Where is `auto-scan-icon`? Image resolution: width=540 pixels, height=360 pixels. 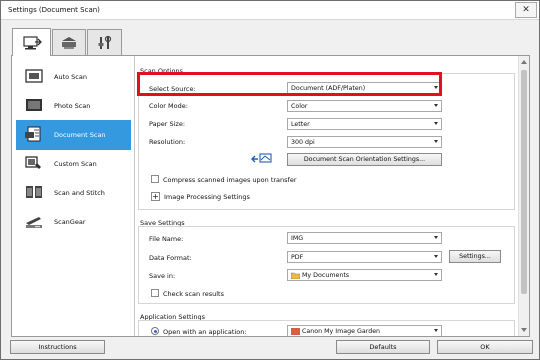 auto-scan-icon is located at coordinates (34, 76).